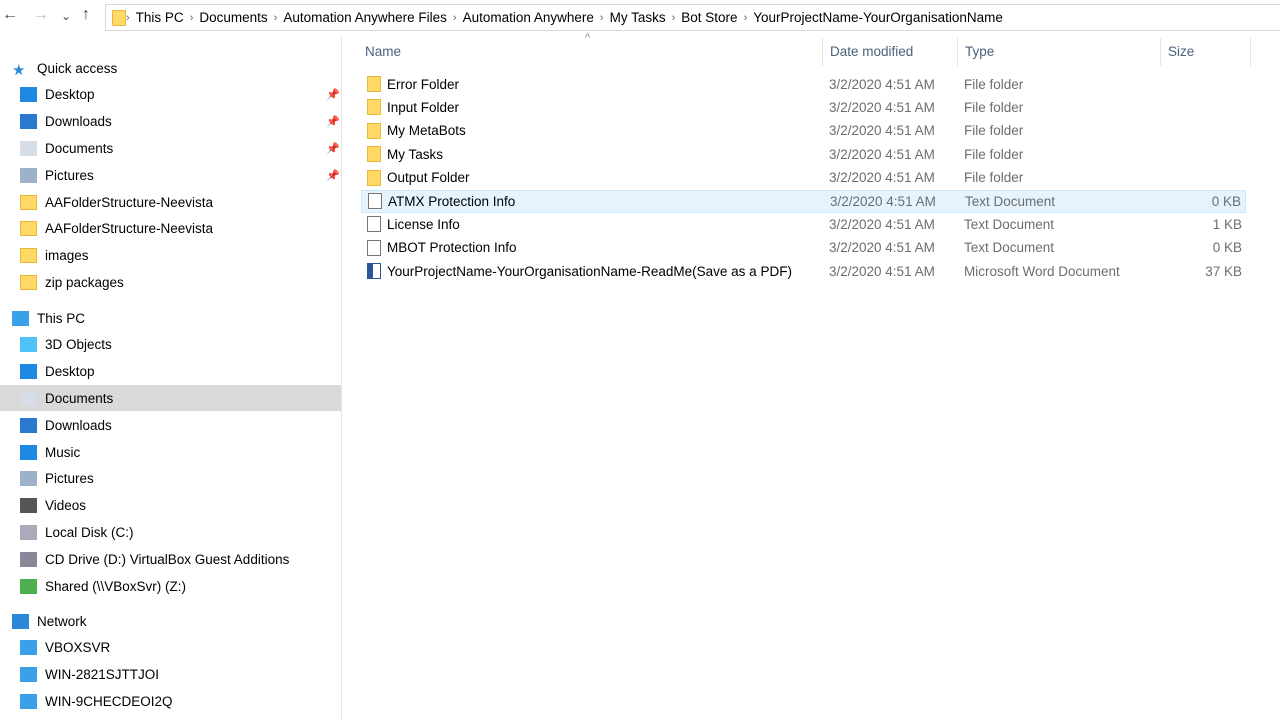 The width and height of the screenshot is (1280, 720). What do you see at coordinates (160, 17) in the screenshot?
I see `breadcrumb-item: This PC` at bounding box center [160, 17].